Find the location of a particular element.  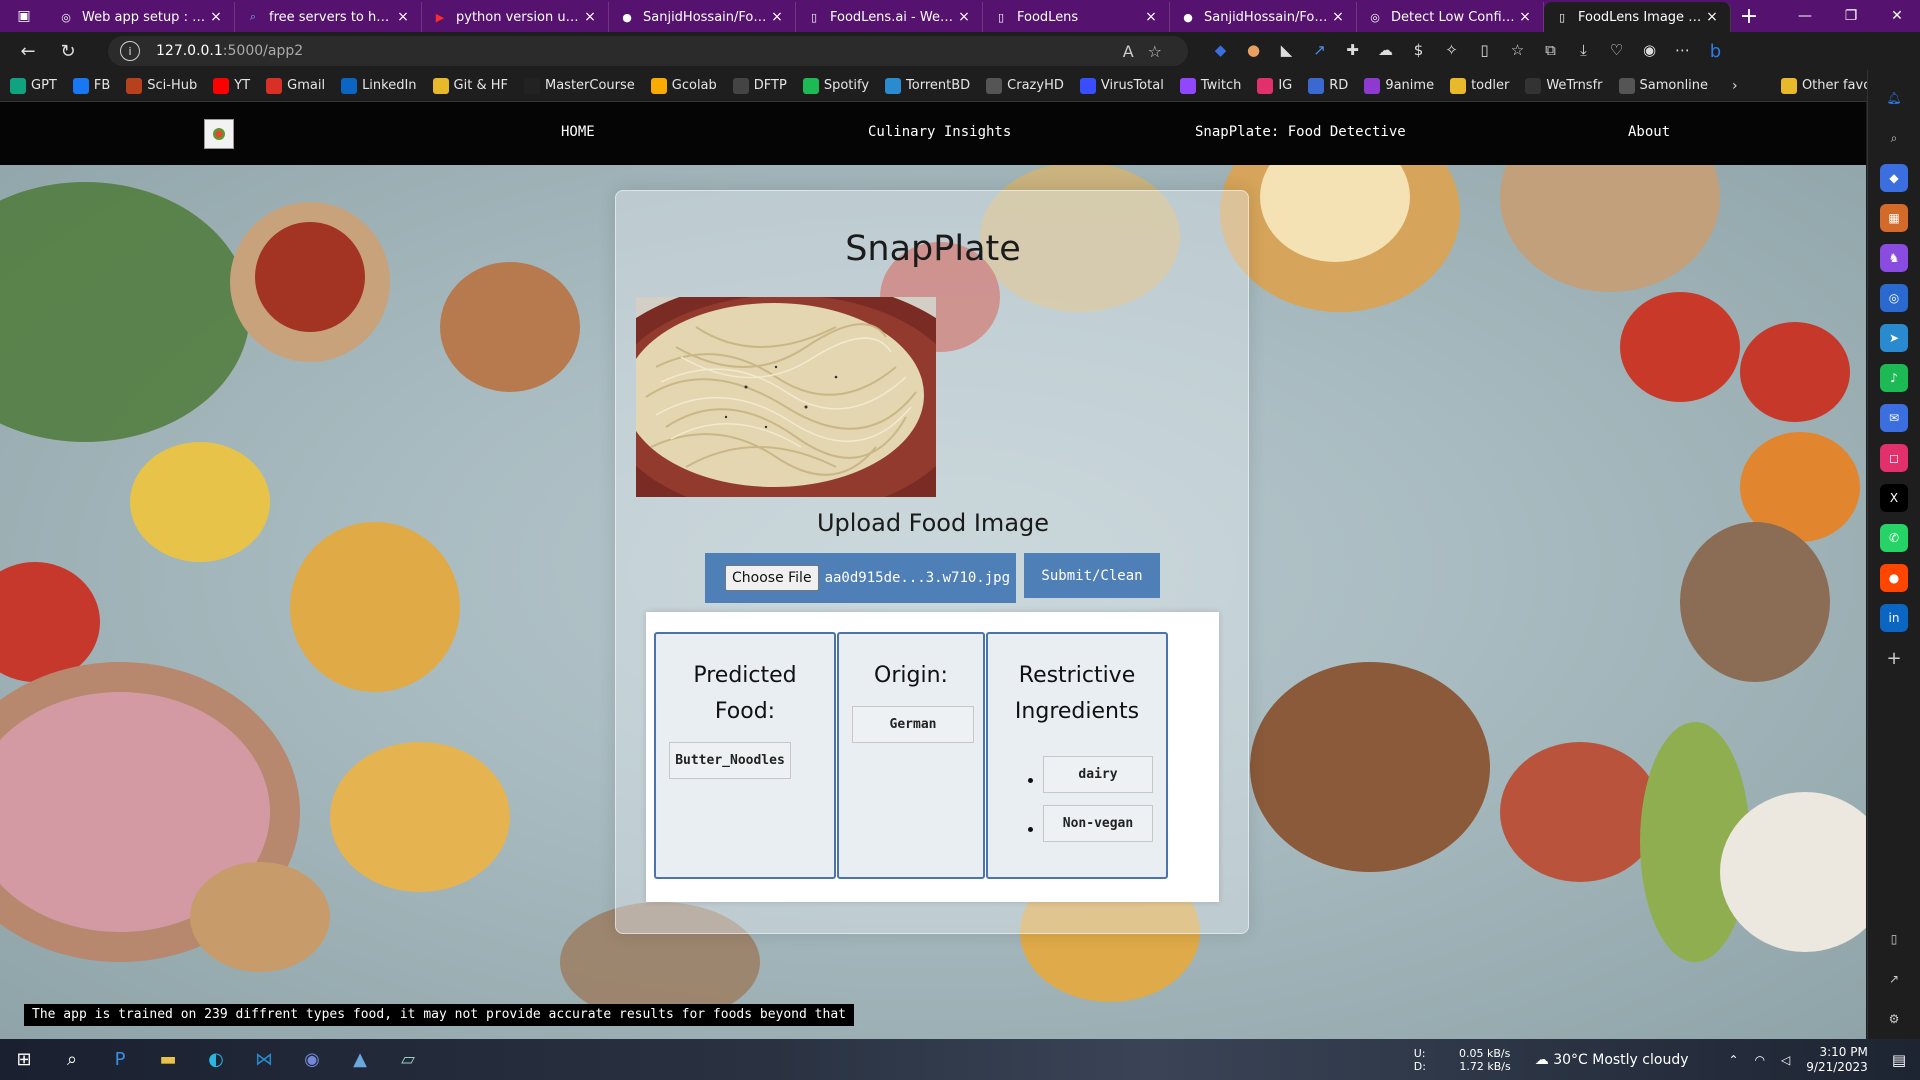

bookmark-item: IG is located at coordinates (1274, 85).